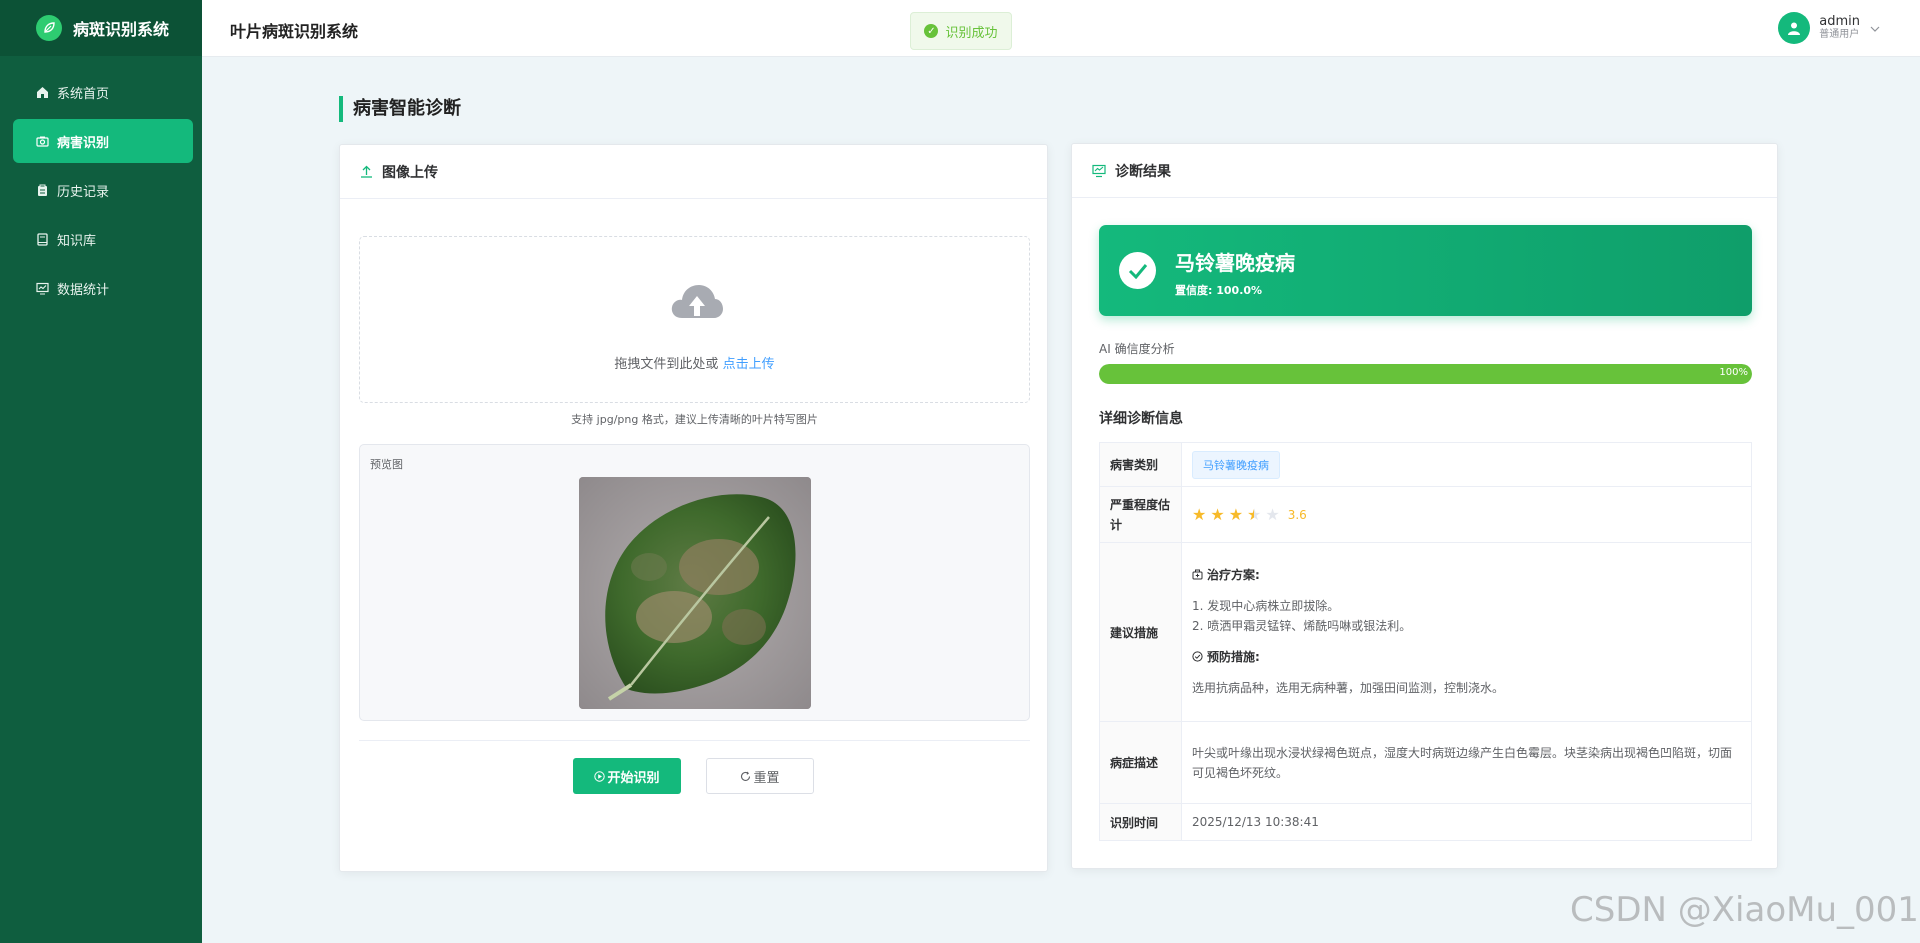 This screenshot has width=1920, height=943. Describe the element at coordinates (1733, 372) in the screenshot. I see `confidence-percent: 100%` at that location.